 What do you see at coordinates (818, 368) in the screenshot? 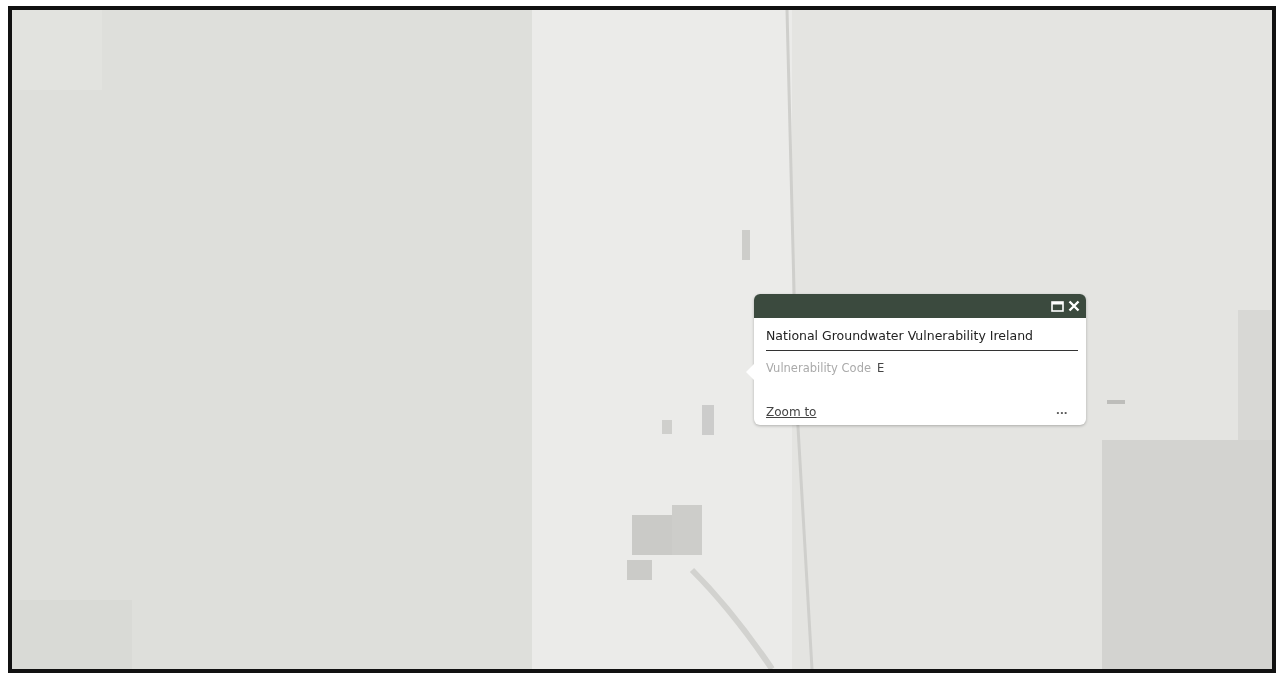
I see `field-label: Vulnerability Code` at bounding box center [818, 368].